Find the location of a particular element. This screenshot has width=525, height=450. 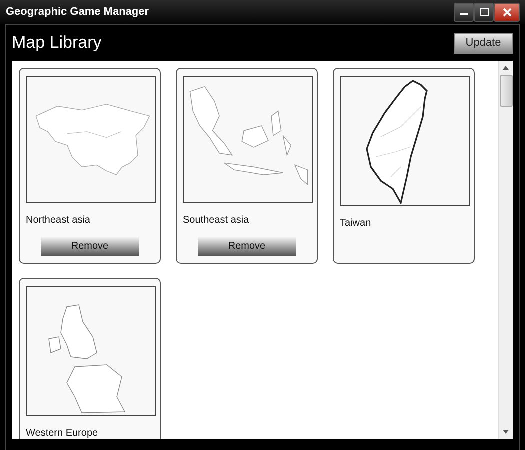

maximize-button is located at coordinates (484, 12).